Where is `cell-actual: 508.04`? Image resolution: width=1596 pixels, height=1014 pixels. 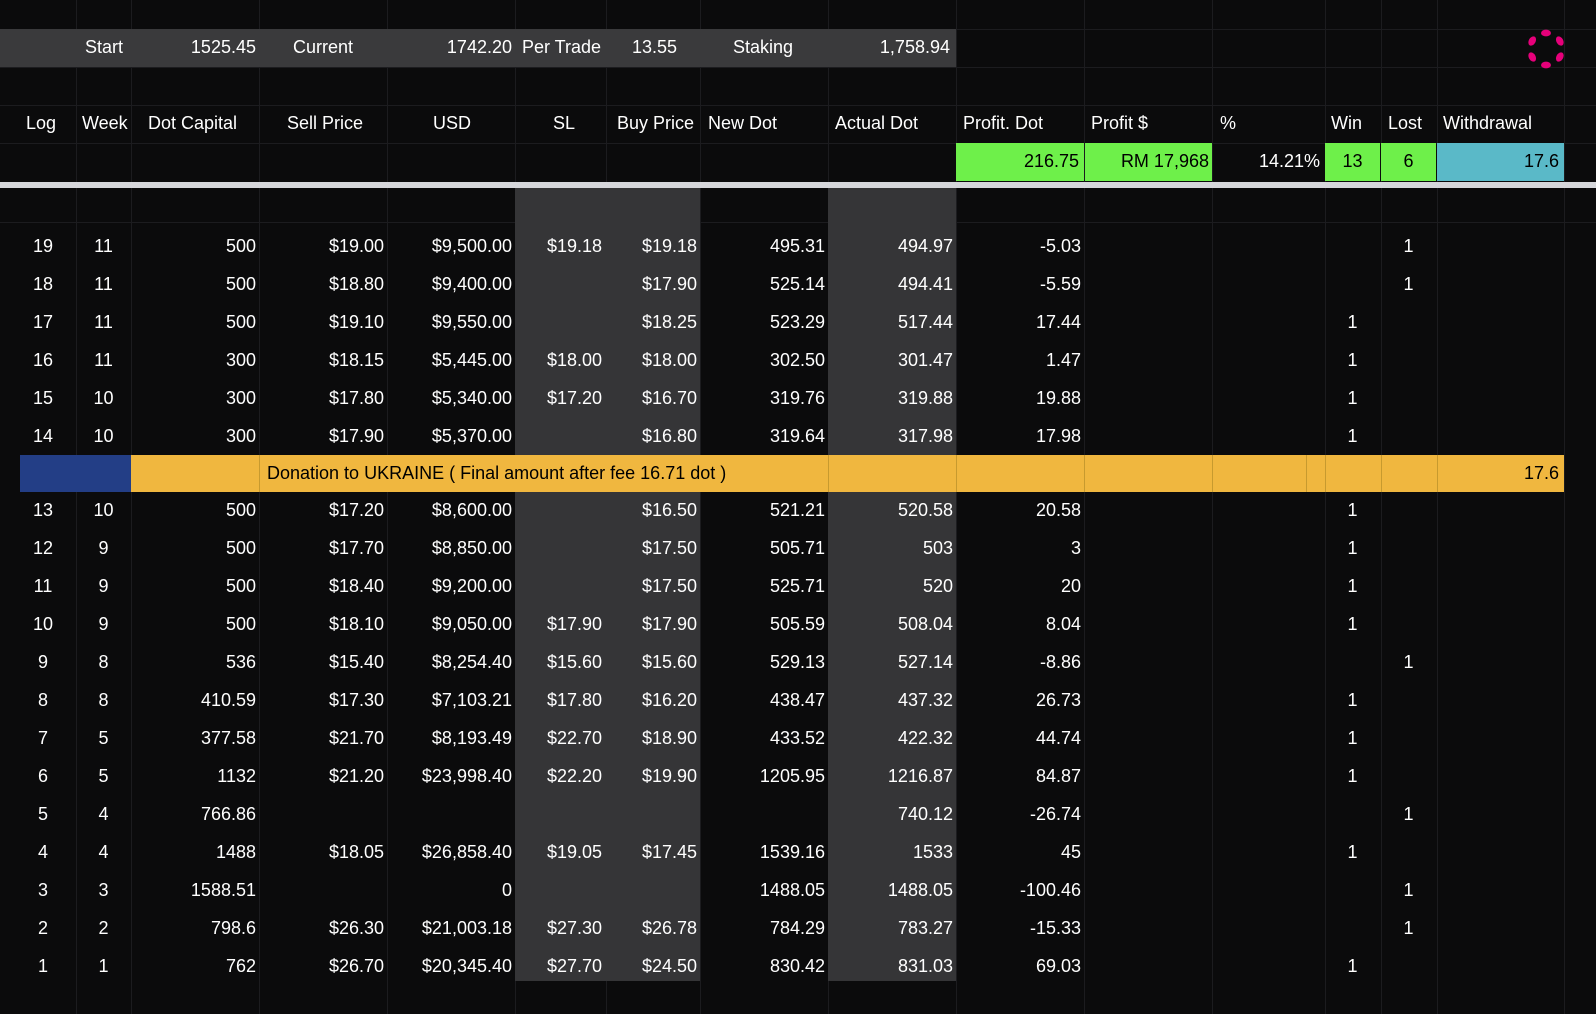 cell-actual: 508.04 is located at coordinates (890, 624).